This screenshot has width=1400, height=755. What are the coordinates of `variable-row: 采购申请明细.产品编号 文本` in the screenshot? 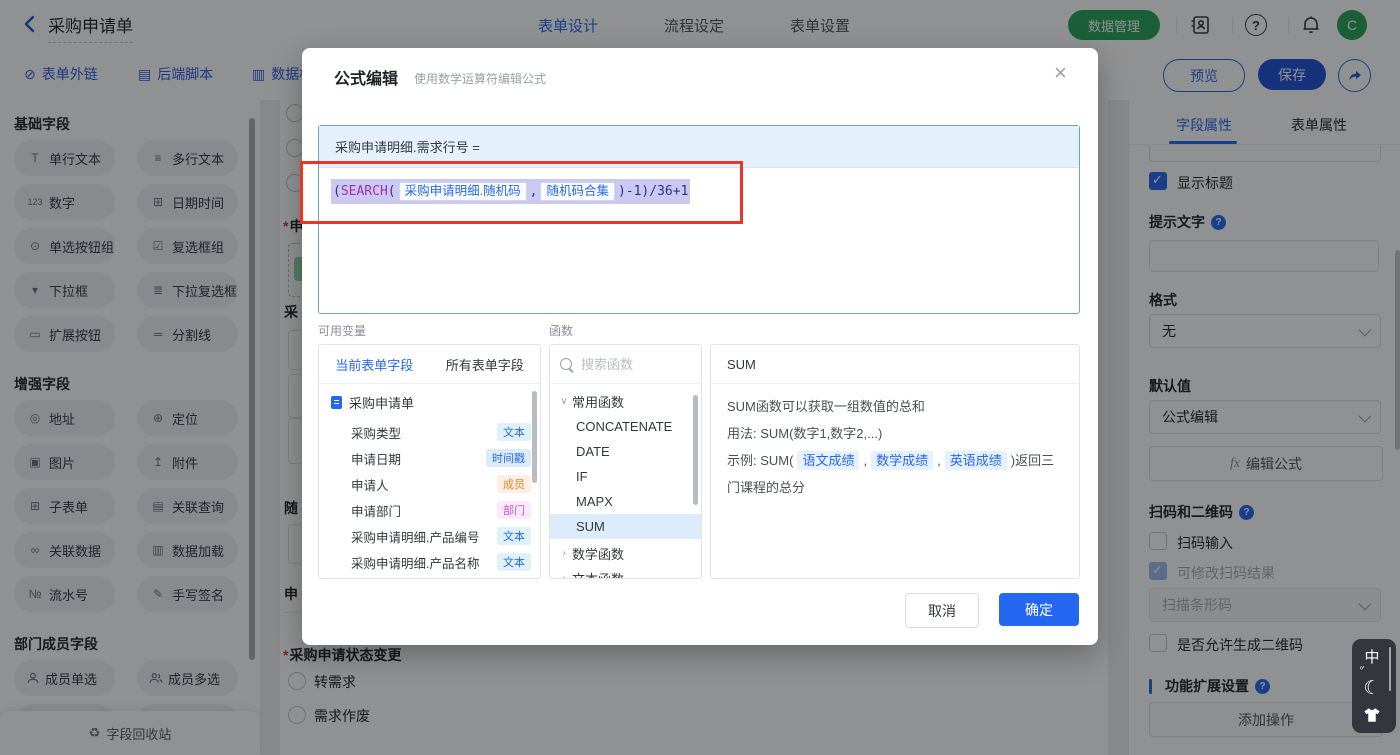 It's located at (441, 536).